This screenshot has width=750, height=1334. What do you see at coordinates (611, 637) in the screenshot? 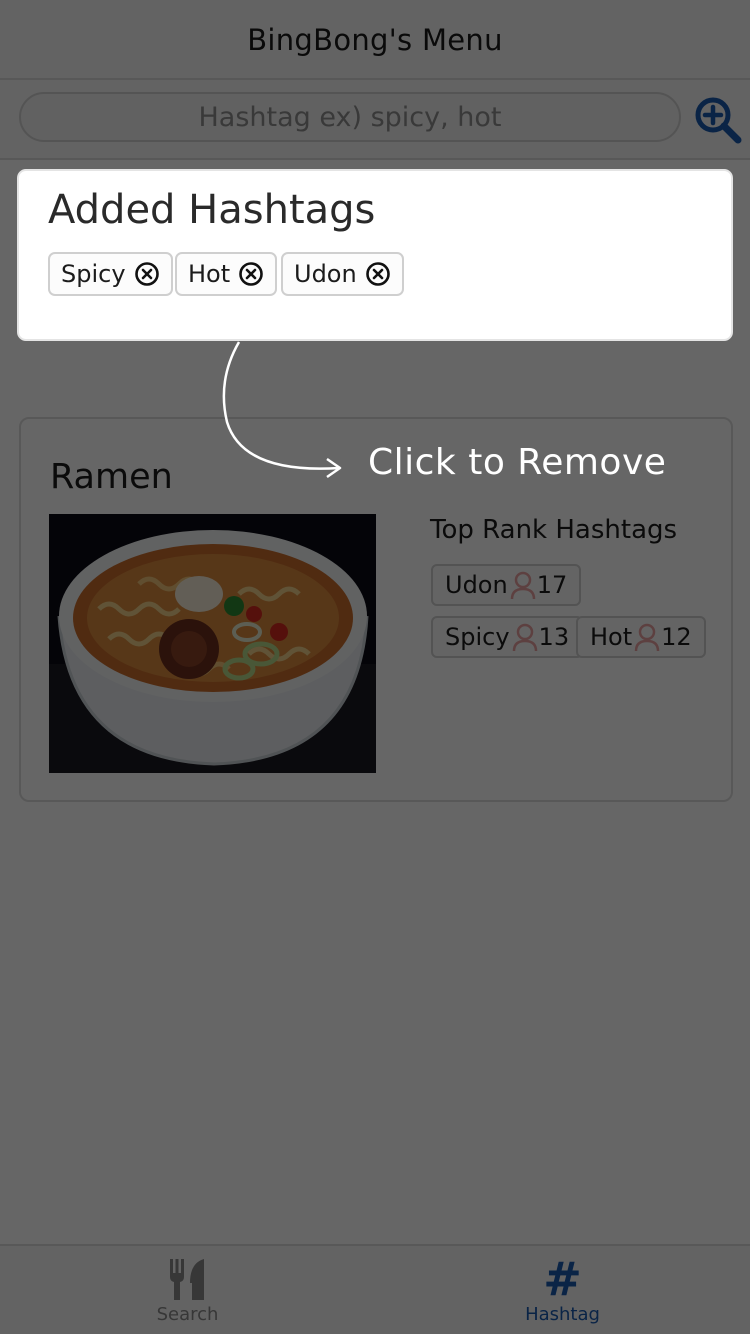
I see `rank-tag-label: Hot` at bounding box center [611, 637].